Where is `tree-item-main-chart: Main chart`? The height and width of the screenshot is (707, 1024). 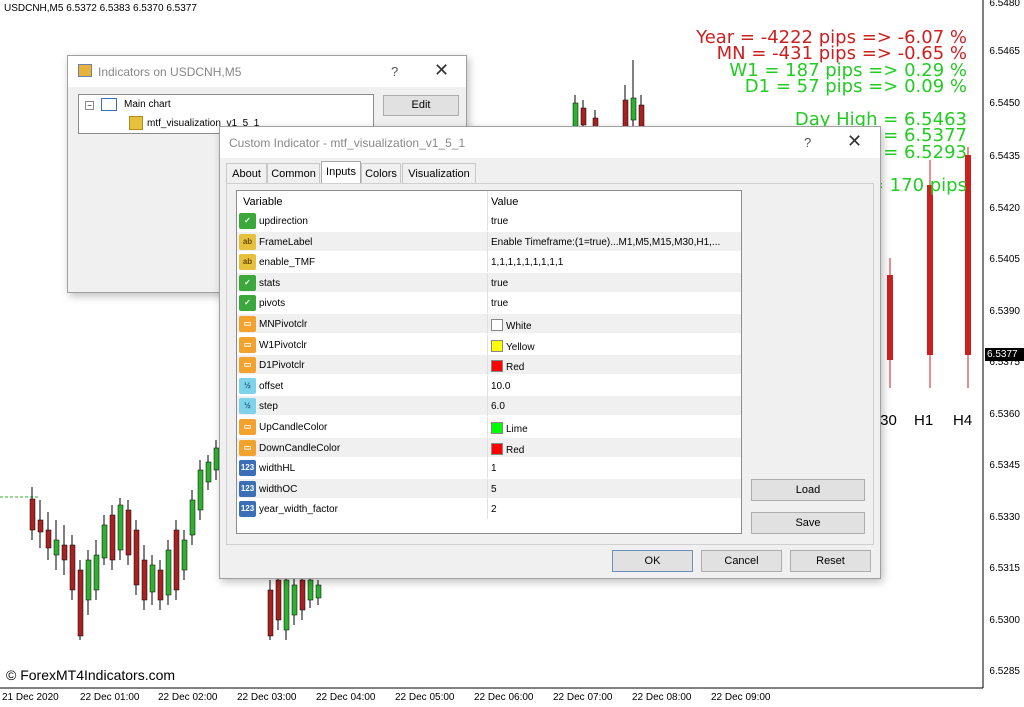
tree-item-main-chart: Main chart is located at coordinates (147, 104).